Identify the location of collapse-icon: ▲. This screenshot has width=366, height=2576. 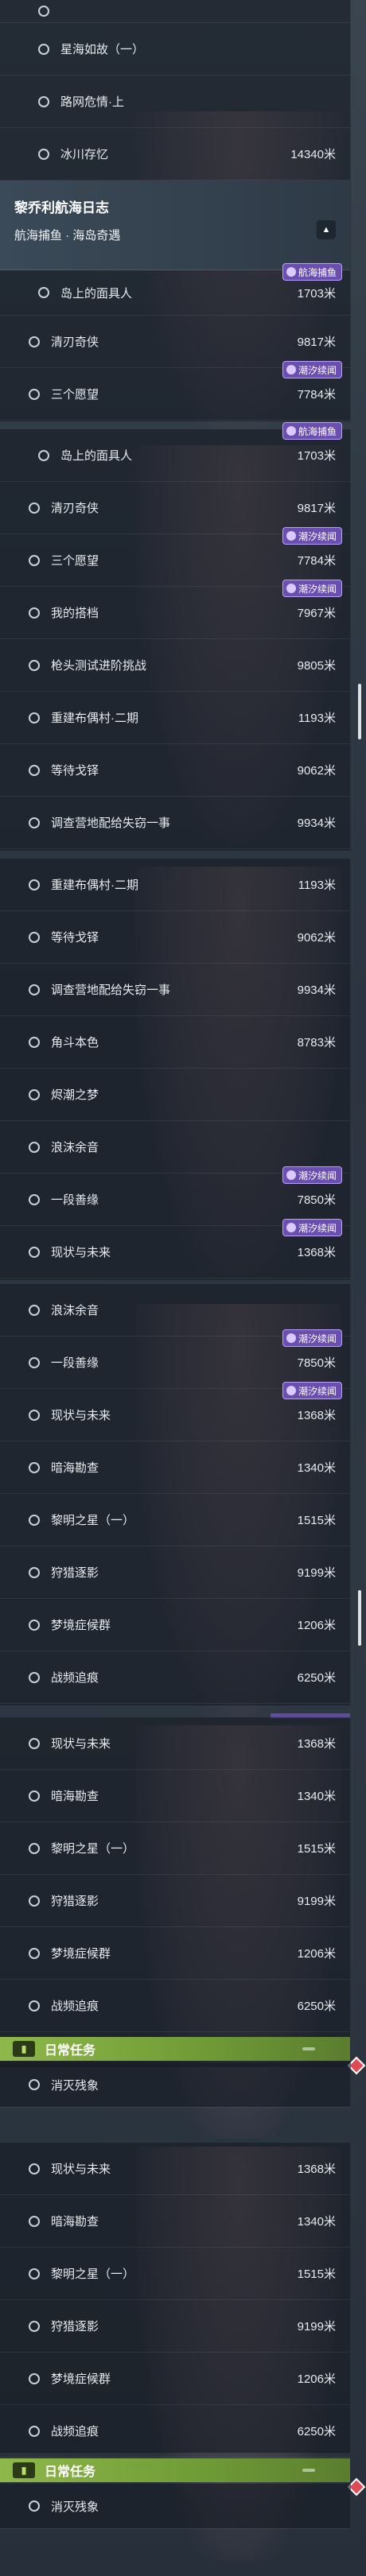
(326, 230).